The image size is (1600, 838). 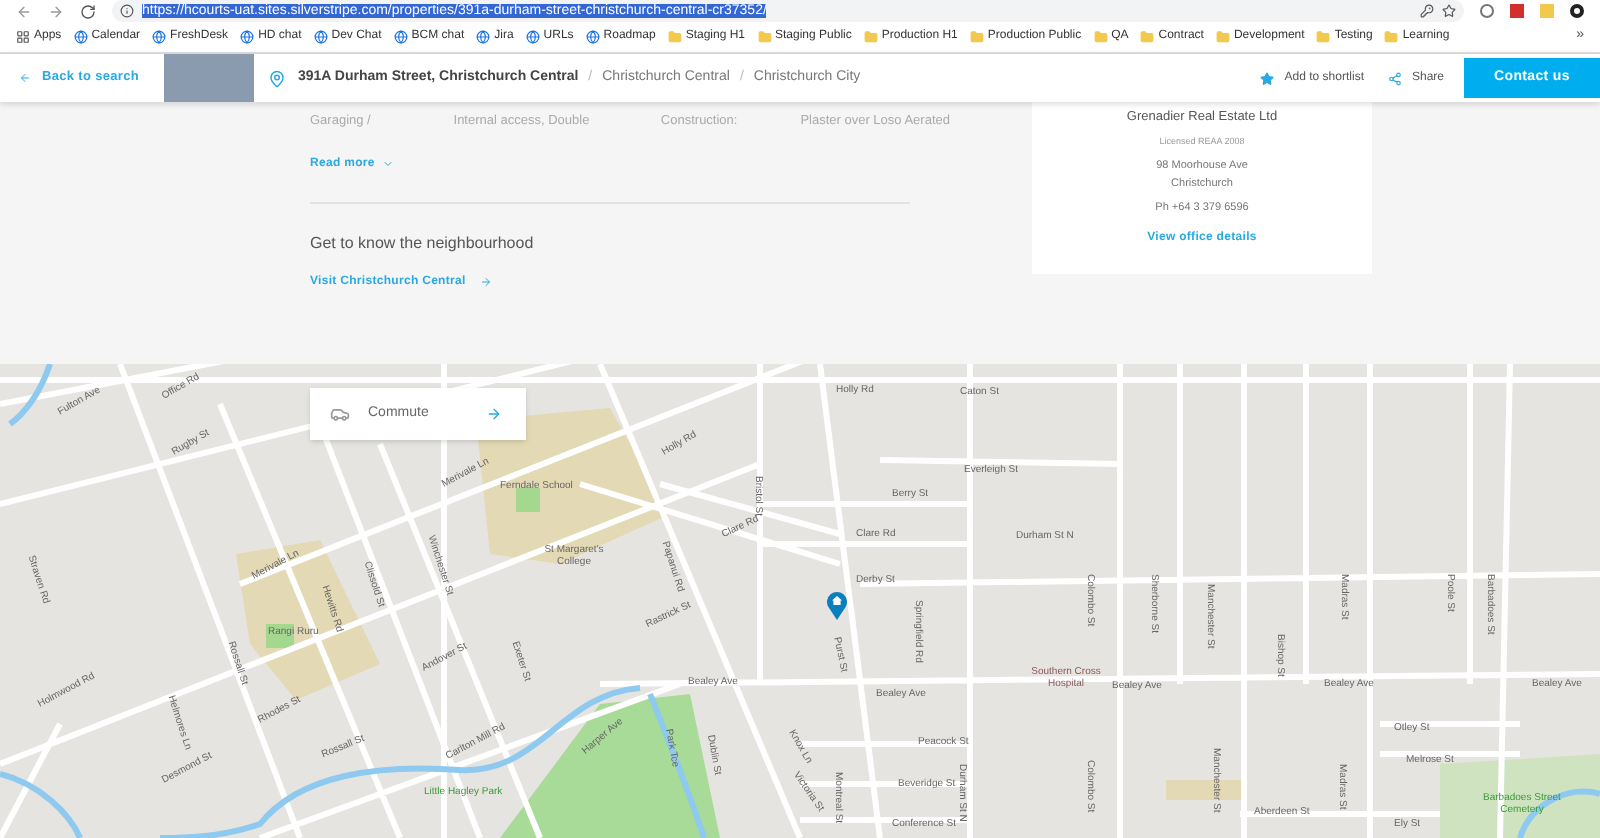 I want to click on property-marker-icon, so click(x=837, y=605).